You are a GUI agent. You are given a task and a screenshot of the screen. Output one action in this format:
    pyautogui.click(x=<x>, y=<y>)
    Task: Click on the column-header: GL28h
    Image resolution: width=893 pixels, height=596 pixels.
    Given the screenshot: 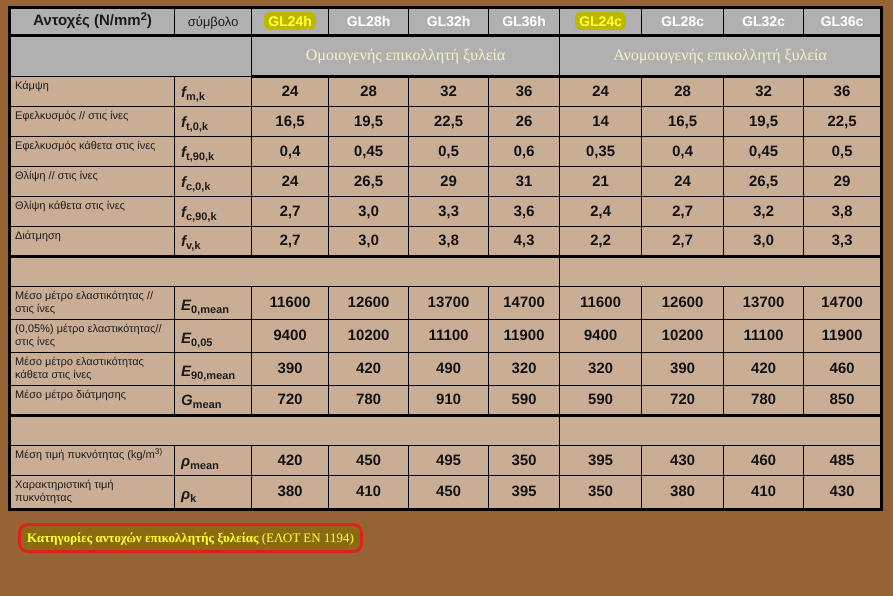 What is the action you would take?
    pyautogui.click(x=368, y=21)
    